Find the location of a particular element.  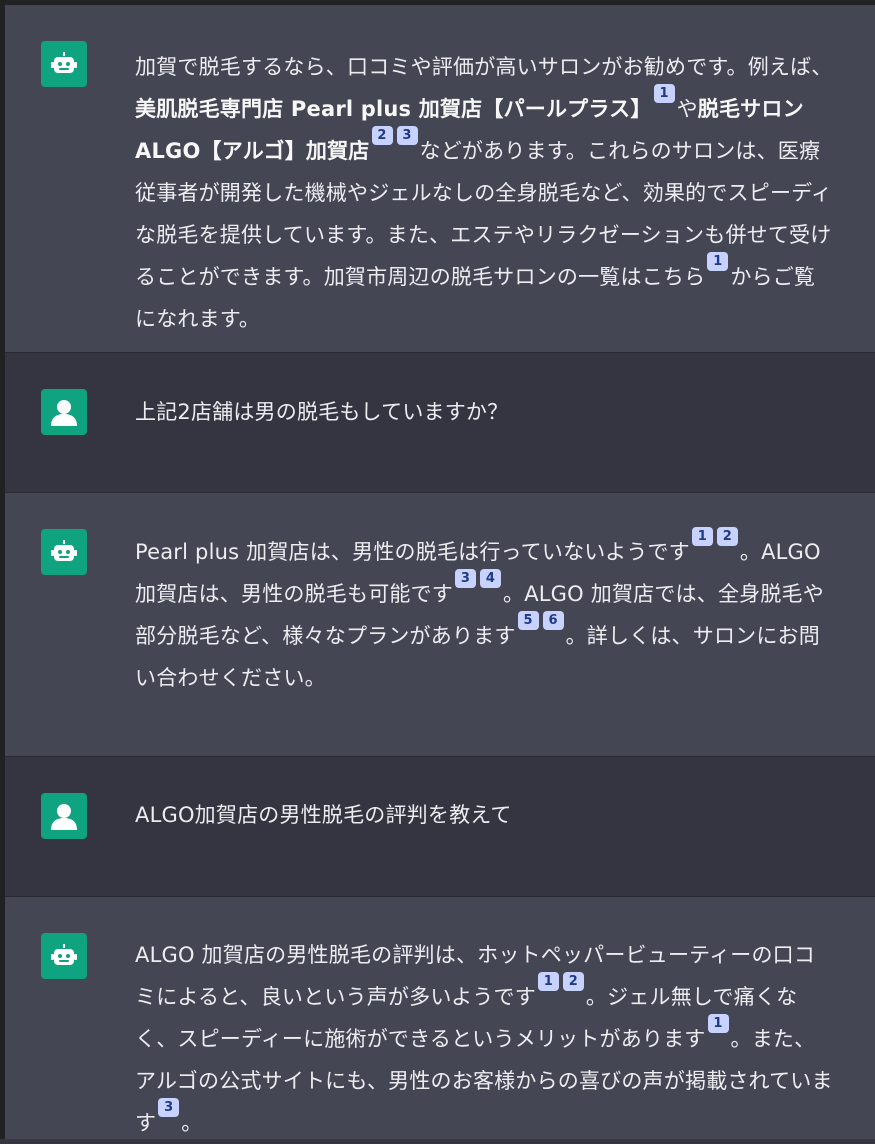

user-message: 上記2店舗は男の脱毛もしていますか？ is located at coordinates (440, 422).